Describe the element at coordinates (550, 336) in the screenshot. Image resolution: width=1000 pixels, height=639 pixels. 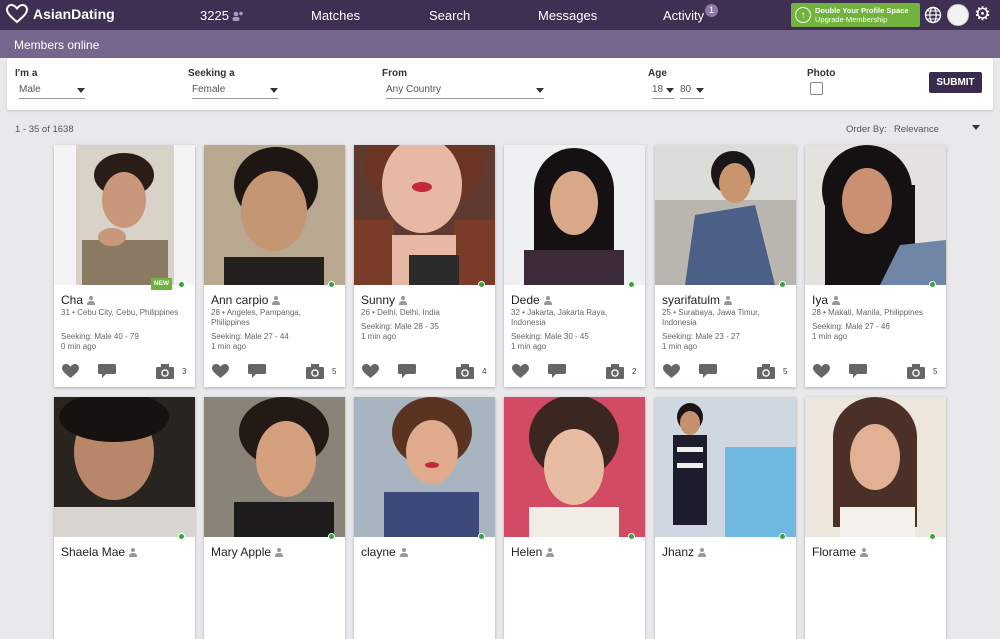
I see `profile-seeking: Seeking: Male 30 - 45` at that location.